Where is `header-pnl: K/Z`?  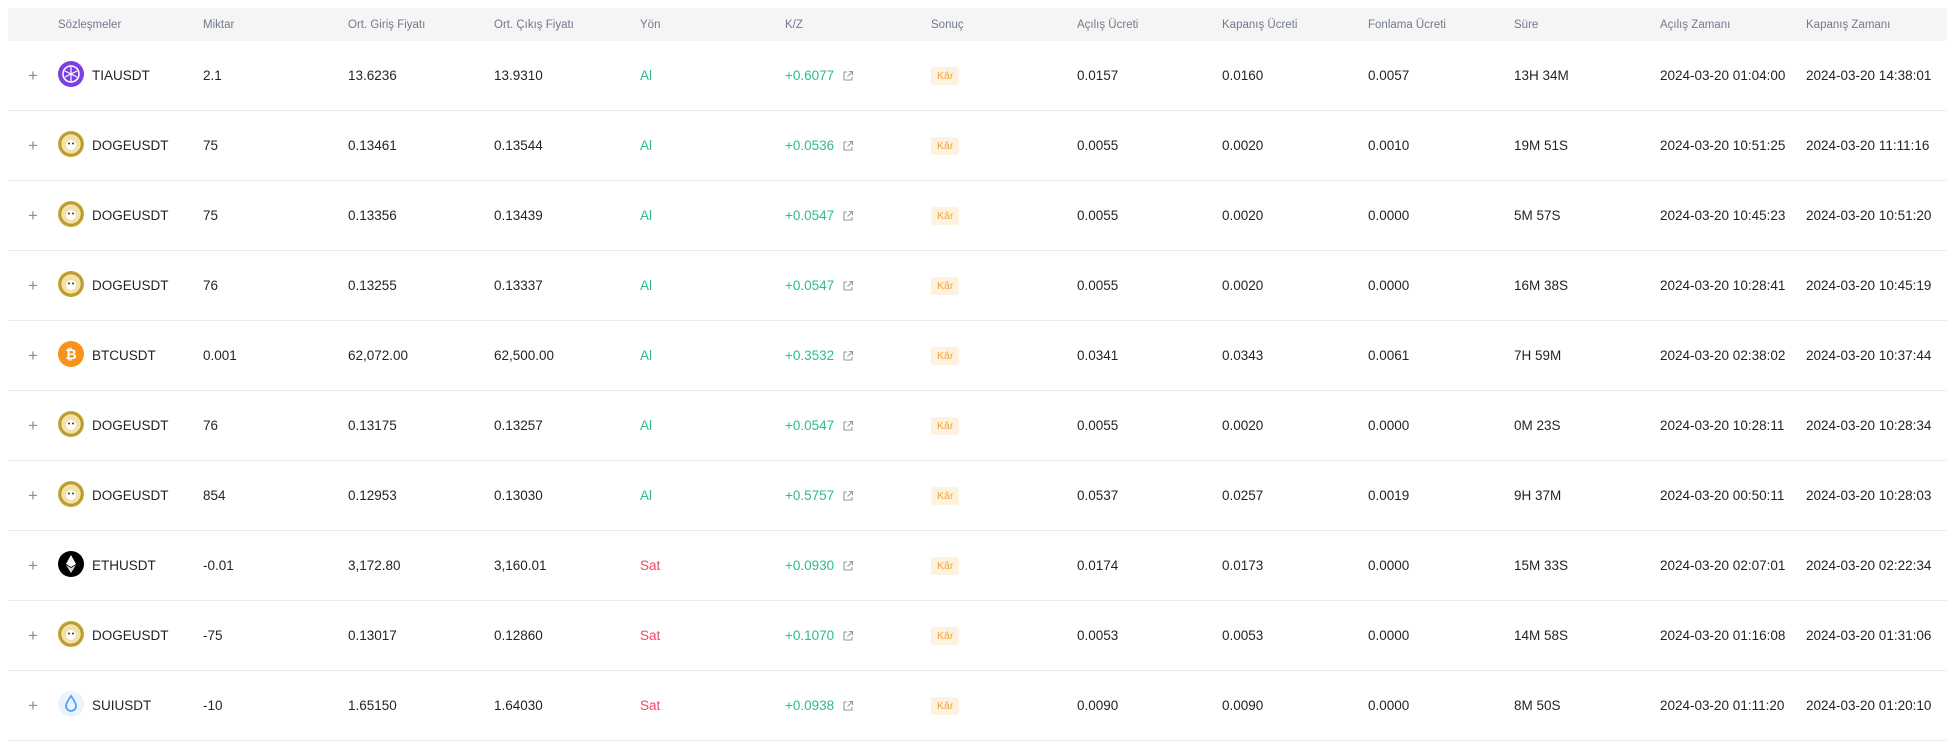 header-pnl: K/Z is located at coordinates (858, 25).